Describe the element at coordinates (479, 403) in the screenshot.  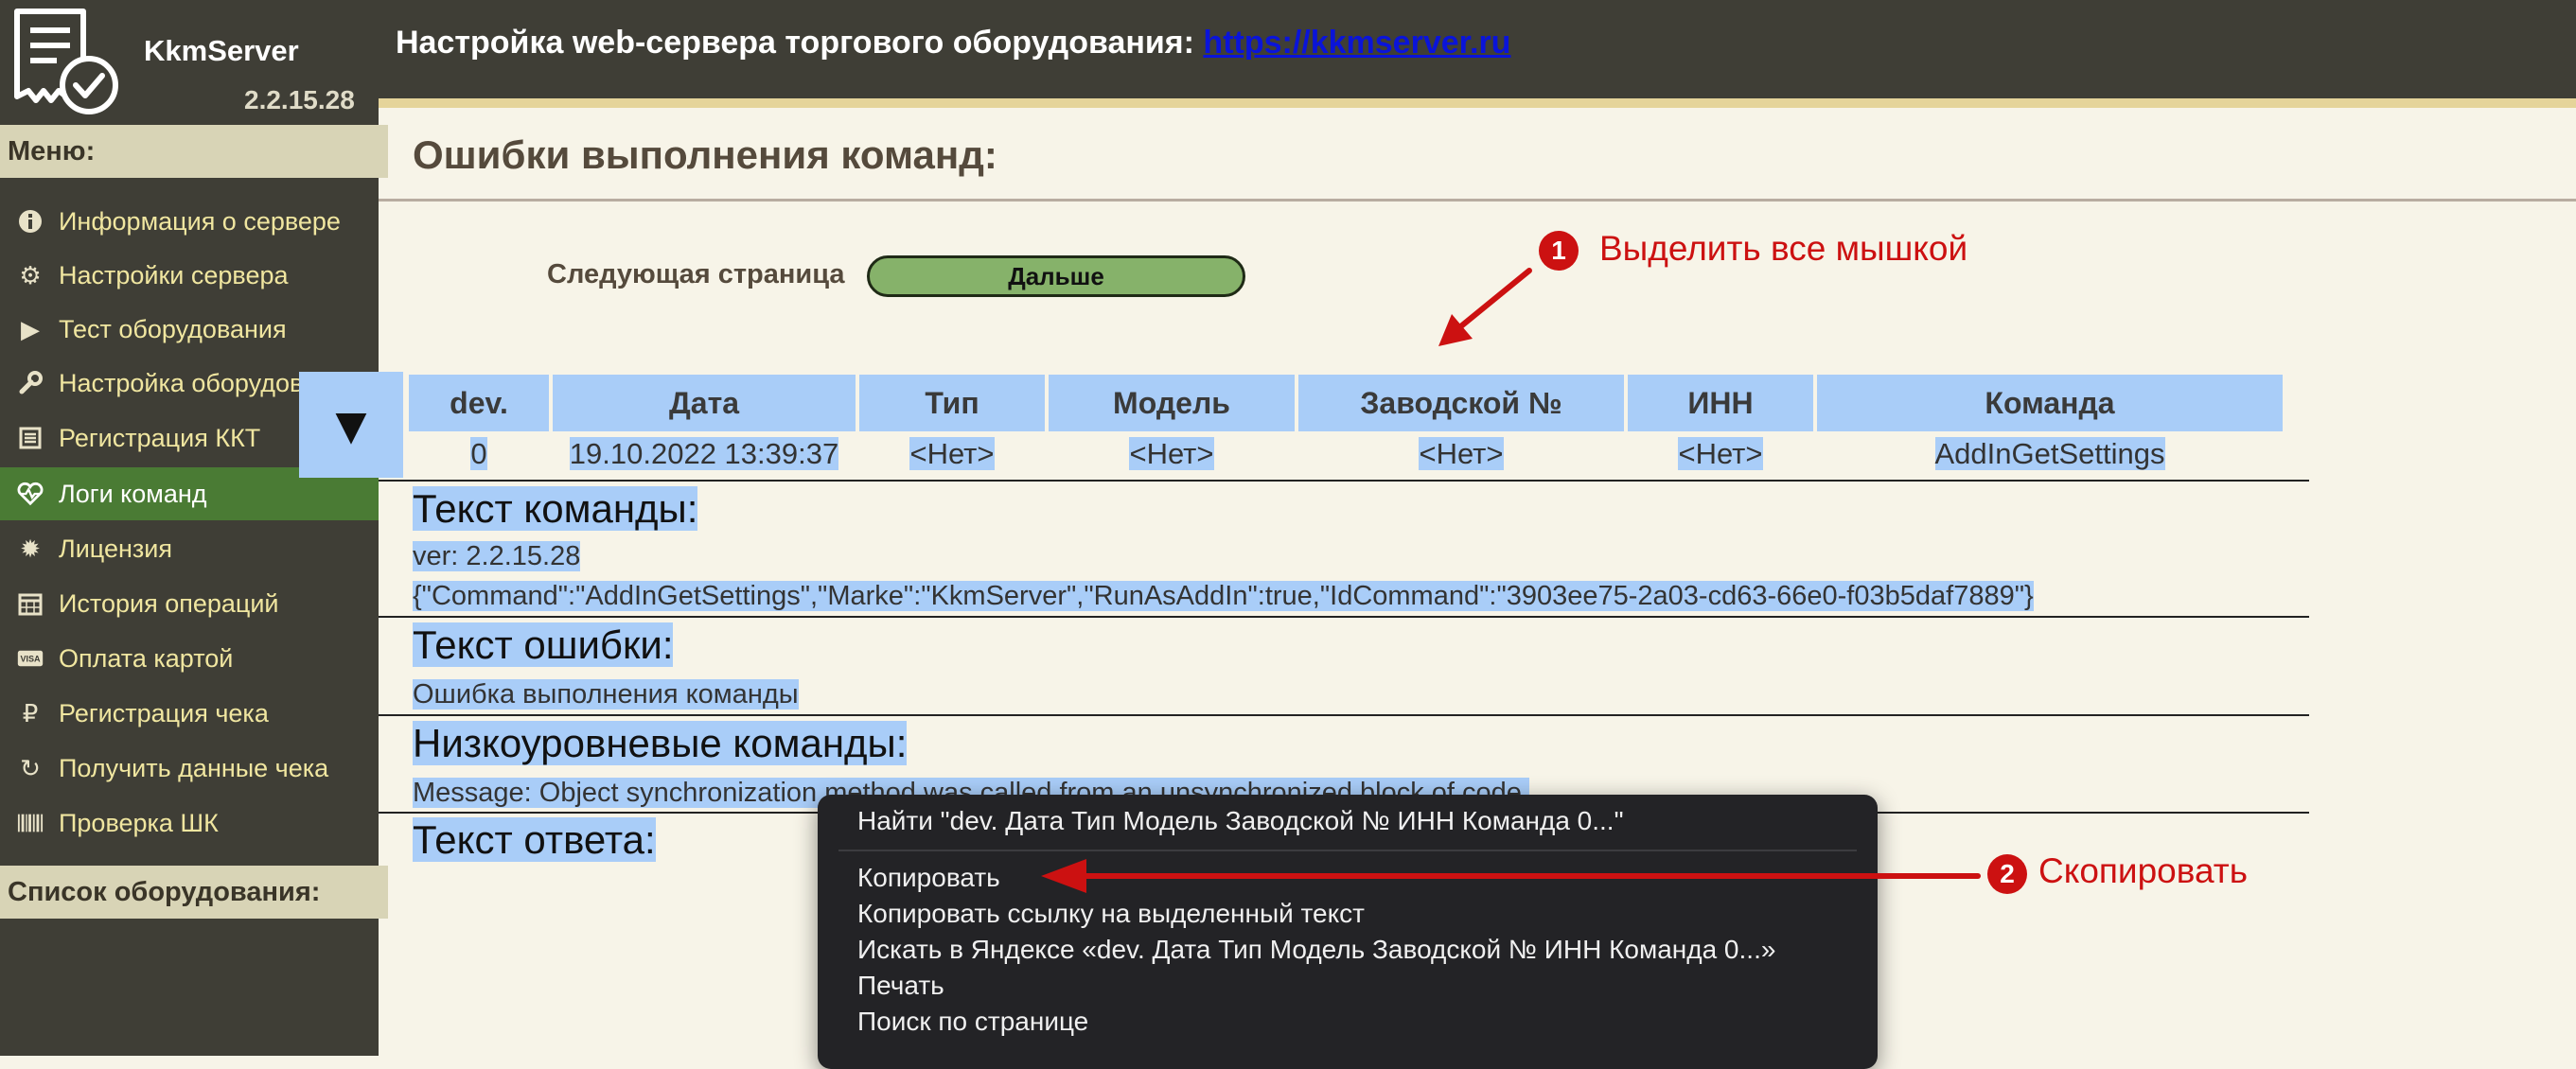
I see `col-dev: dev.` at that location.